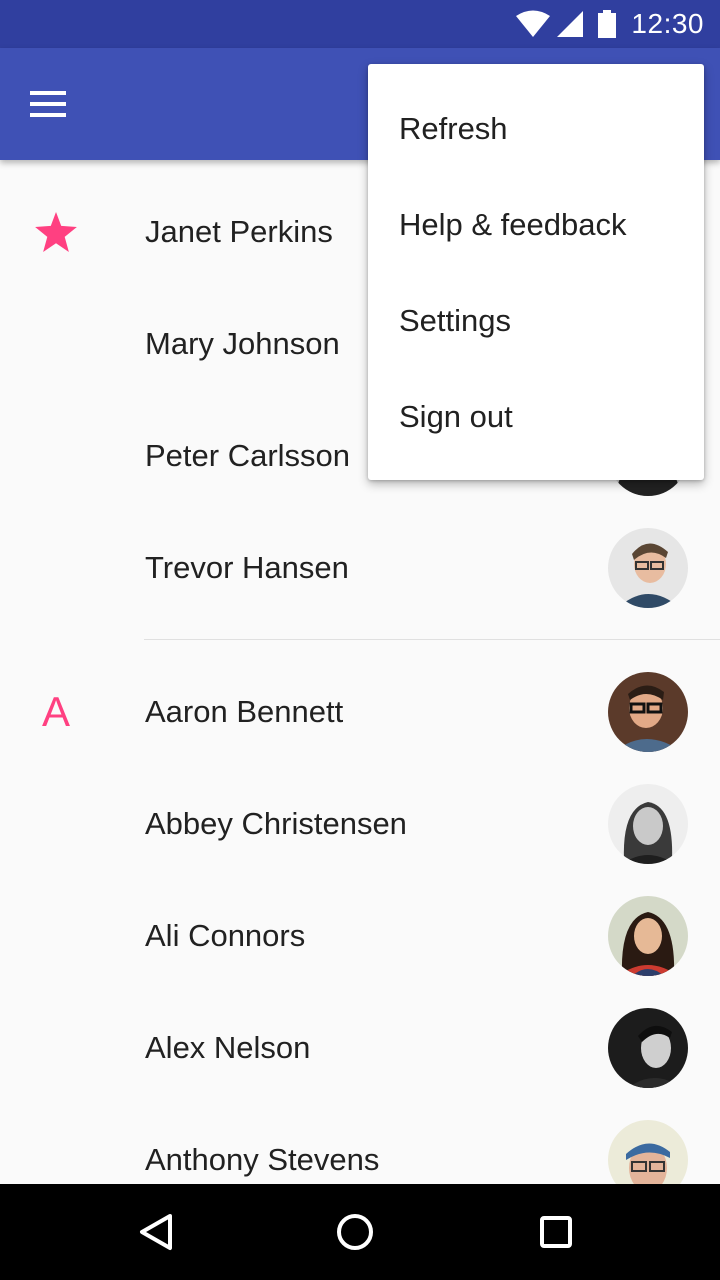  Describe the element at coordinates (355, 1232) in the screenshot. I see `home-icon` at that location.